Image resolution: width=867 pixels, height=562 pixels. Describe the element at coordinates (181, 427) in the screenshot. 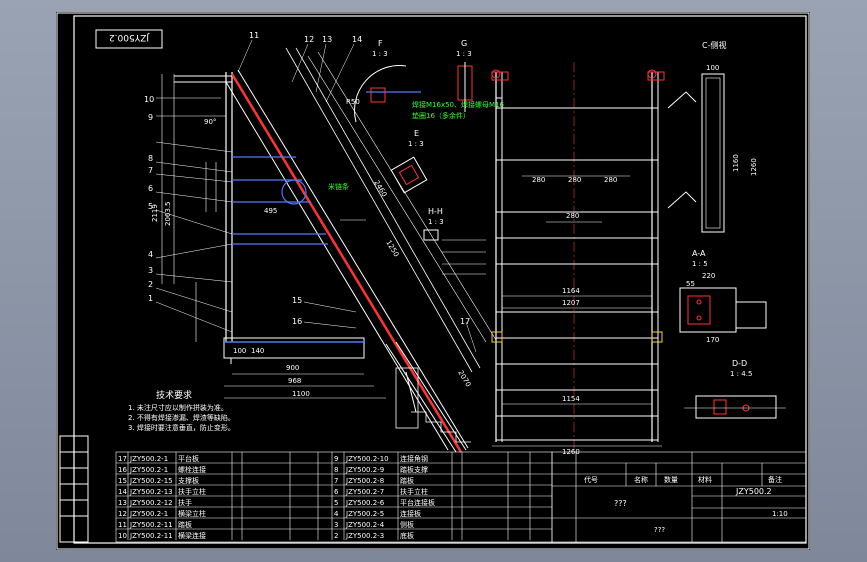

I see `tech-req-line-3: 3. 焊接时要注意垂直，防止变形。` at that location.